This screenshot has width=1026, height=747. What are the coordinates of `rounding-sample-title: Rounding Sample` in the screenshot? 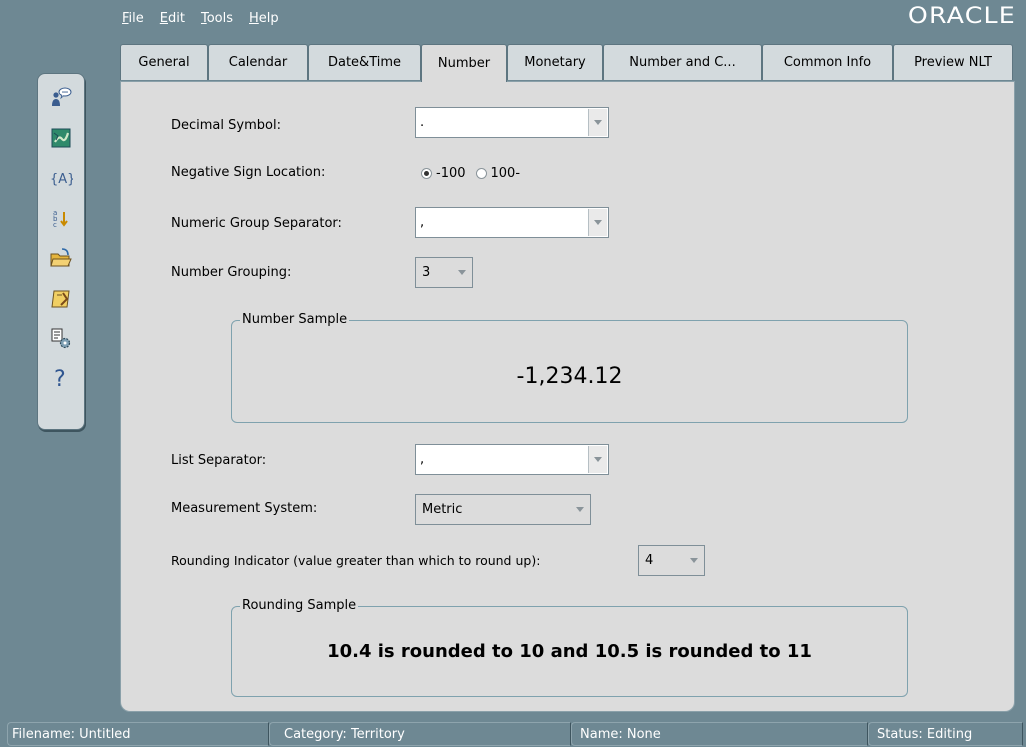 It's located at (299, 605).